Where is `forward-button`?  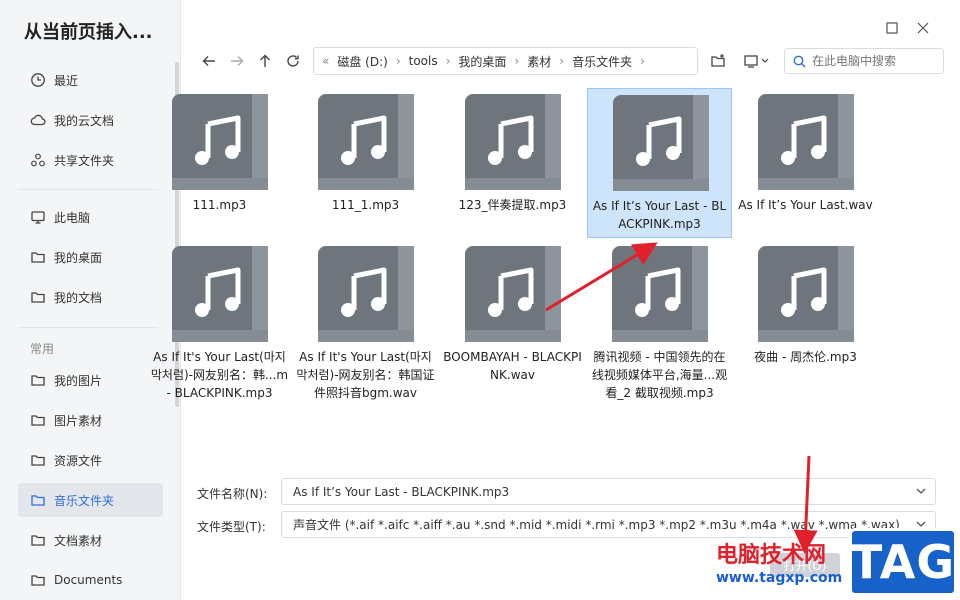 forward-button is located at coordinates (237, 61).